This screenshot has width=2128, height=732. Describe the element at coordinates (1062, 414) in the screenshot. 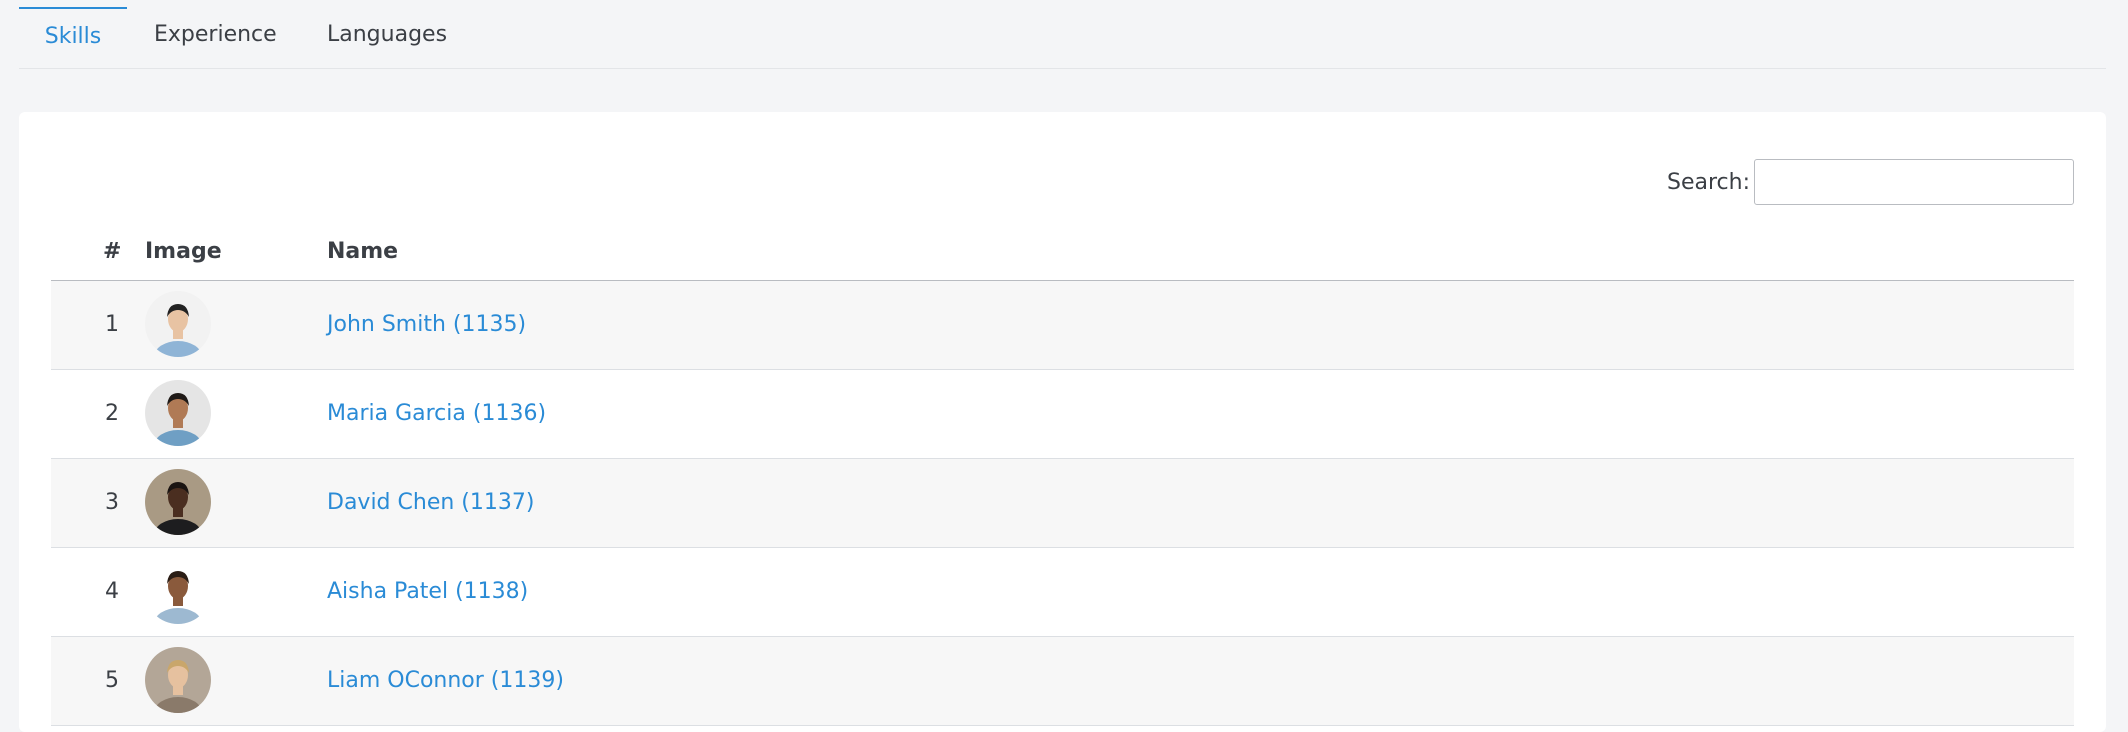

I see `table-row: 2 Maria Garcia (1136)` at that location.